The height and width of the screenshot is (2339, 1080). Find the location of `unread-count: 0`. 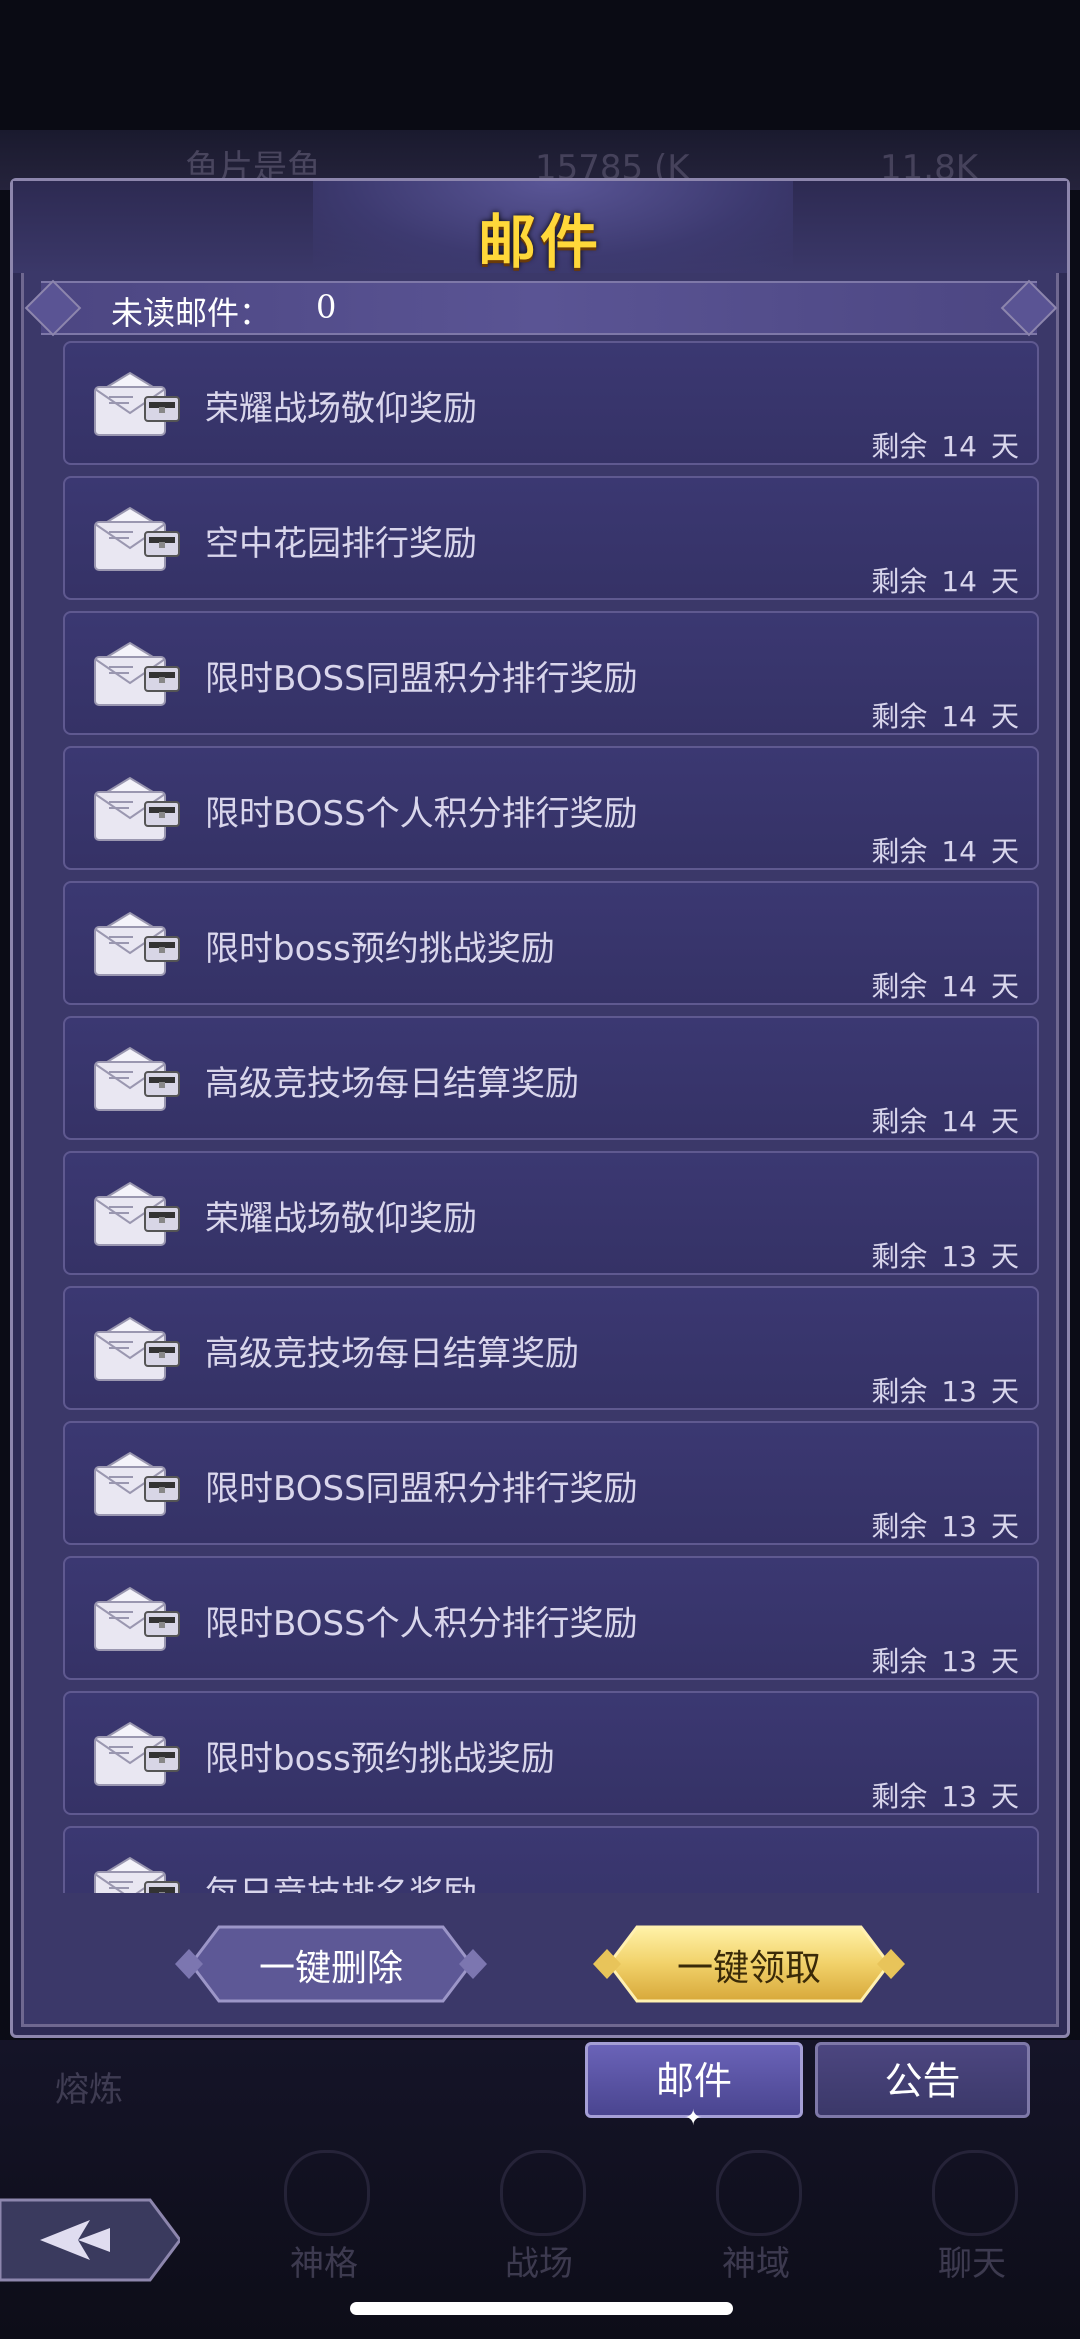

unread-count: 0 is located at coordinates (326, 307).